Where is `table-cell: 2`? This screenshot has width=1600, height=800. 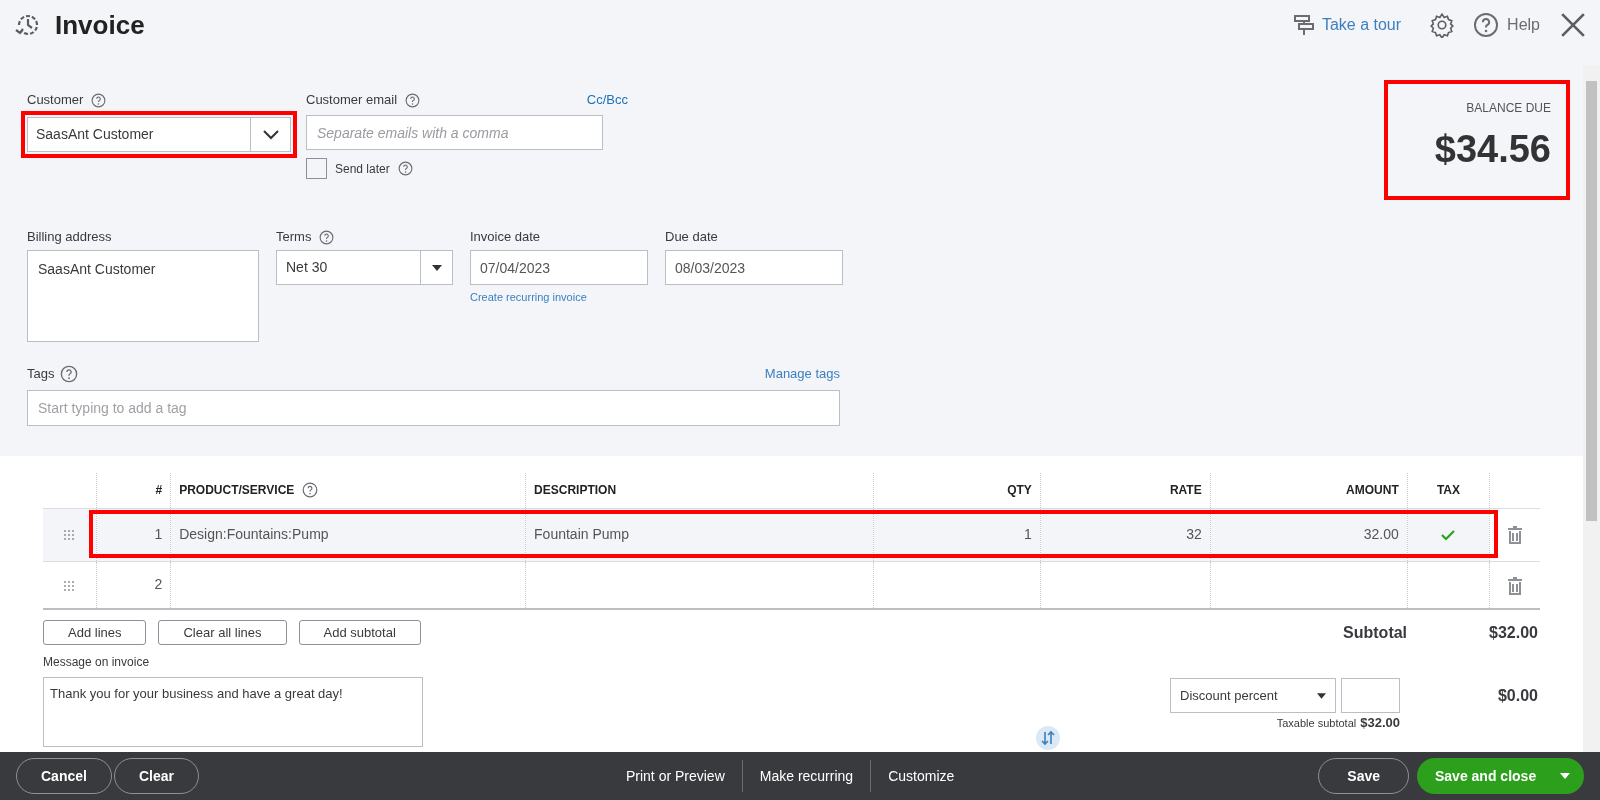
table-cell: 2 is located at coordinates (158, 584).